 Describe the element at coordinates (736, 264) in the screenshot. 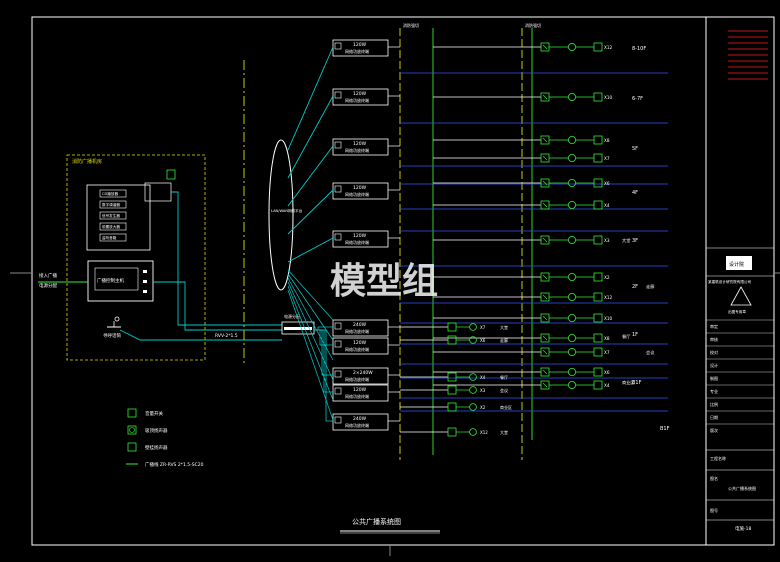

I see `logo-text: 设计院` at that location.